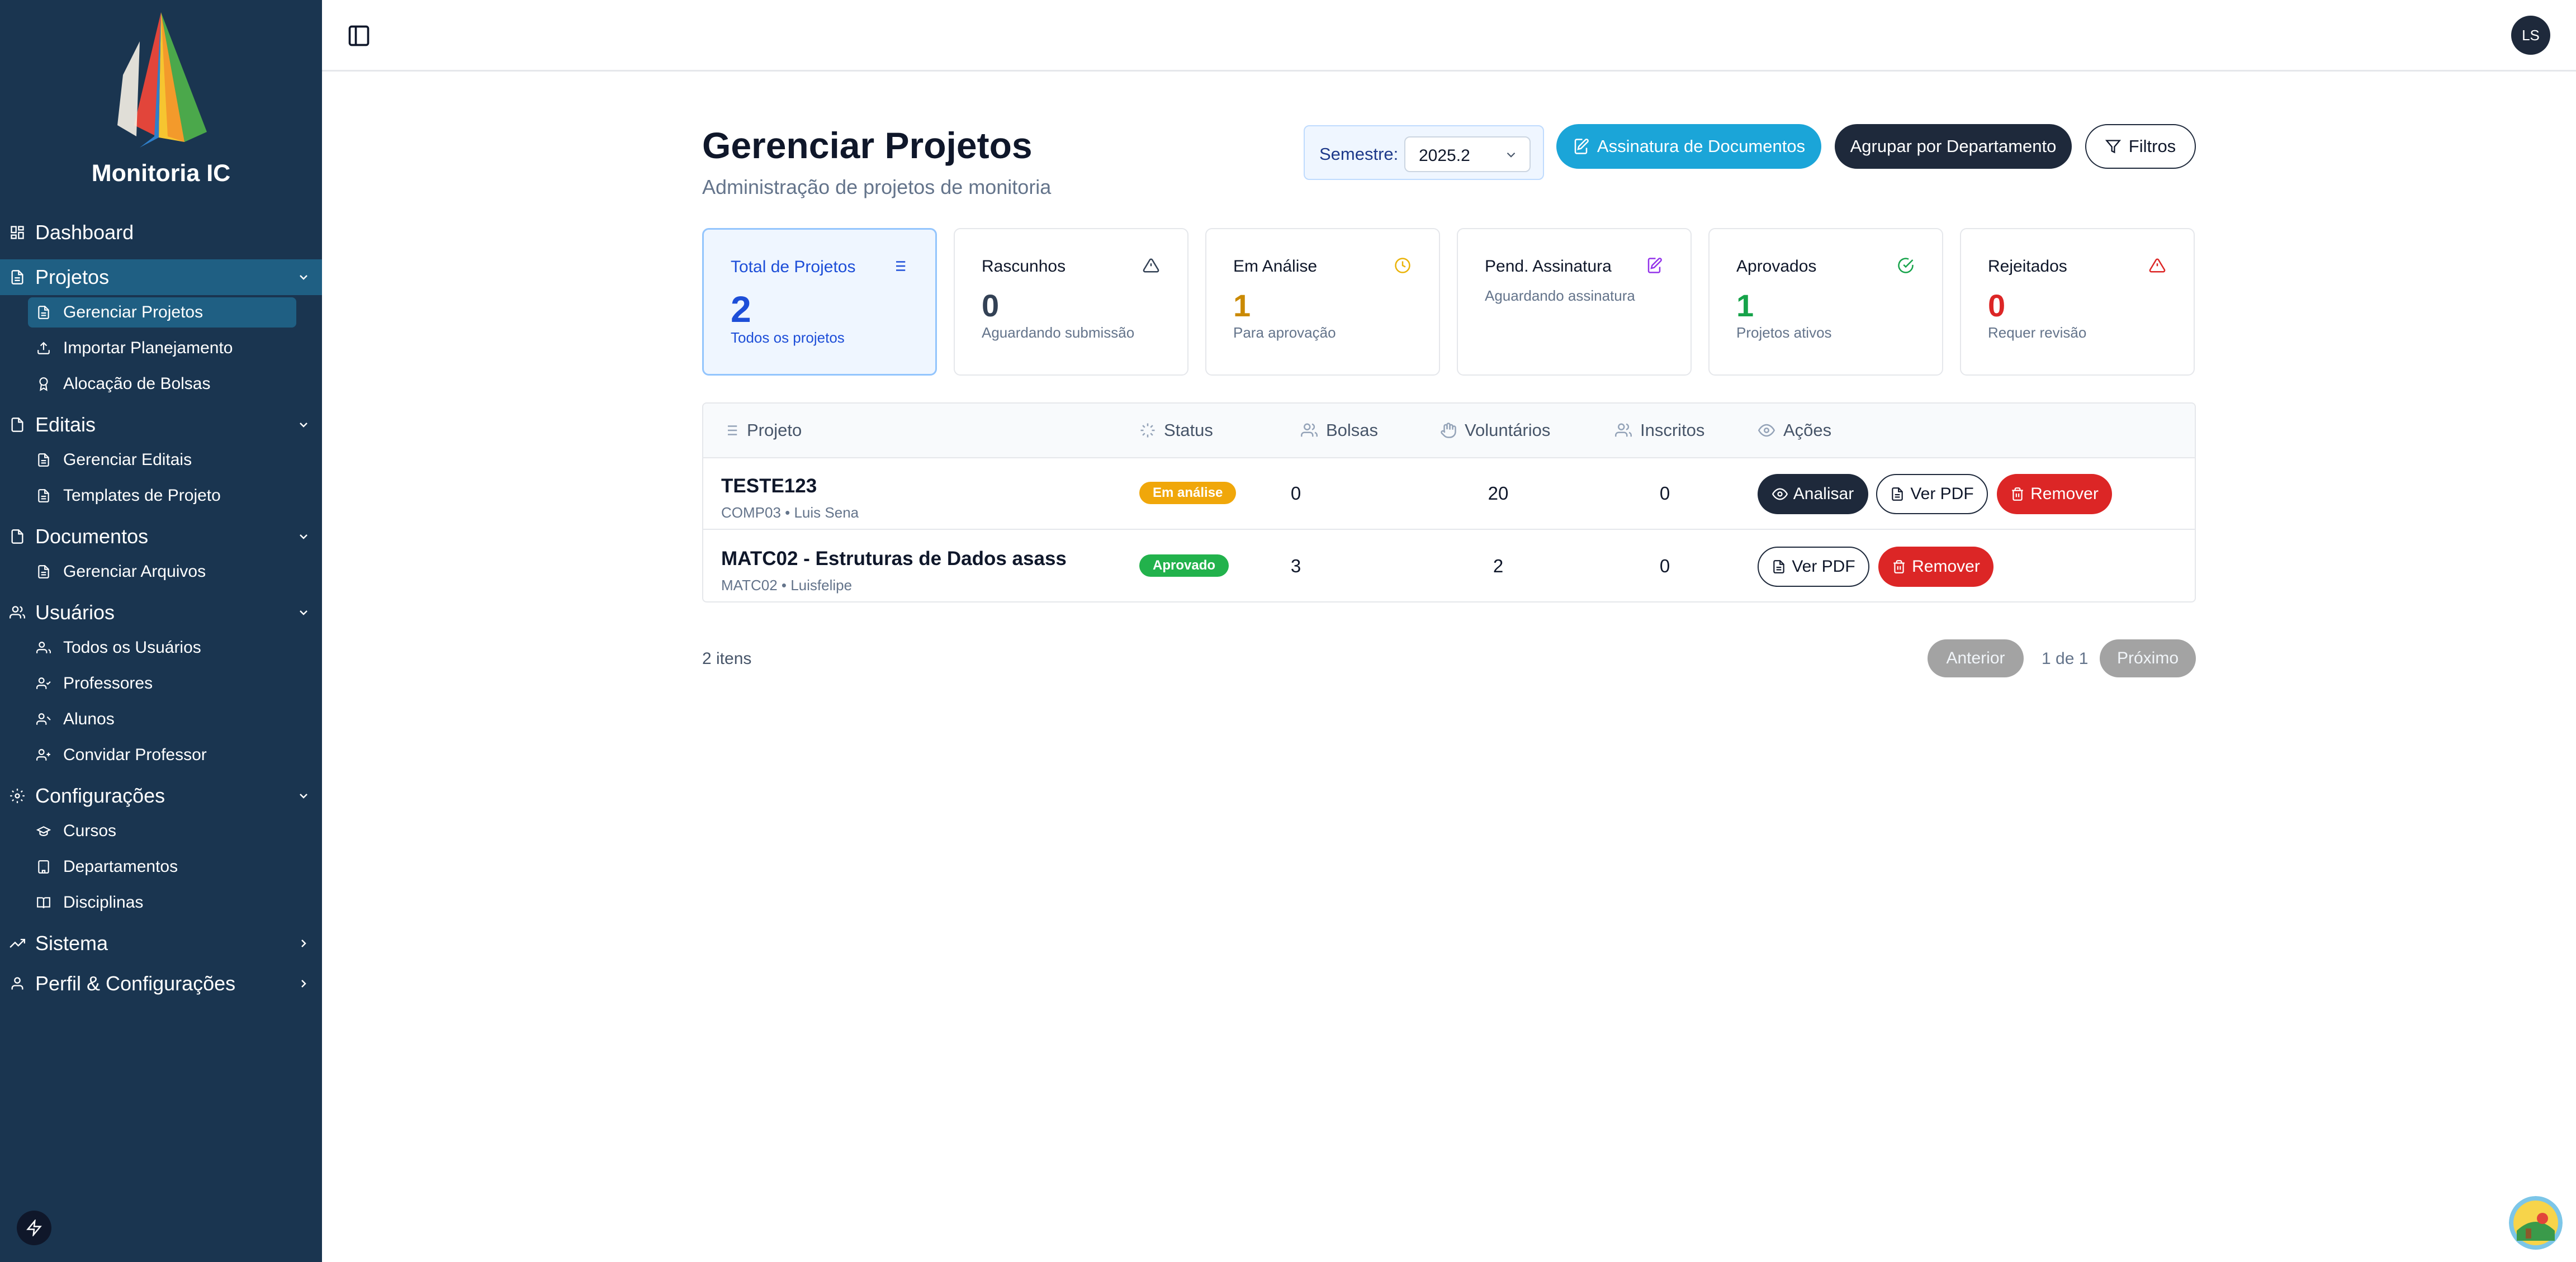 The height and width of the screenshot is (1262, 2576). Describe the element at coordinates (1813, 494) in the screenshot. I see `analisar-button: Analisar` at that location.